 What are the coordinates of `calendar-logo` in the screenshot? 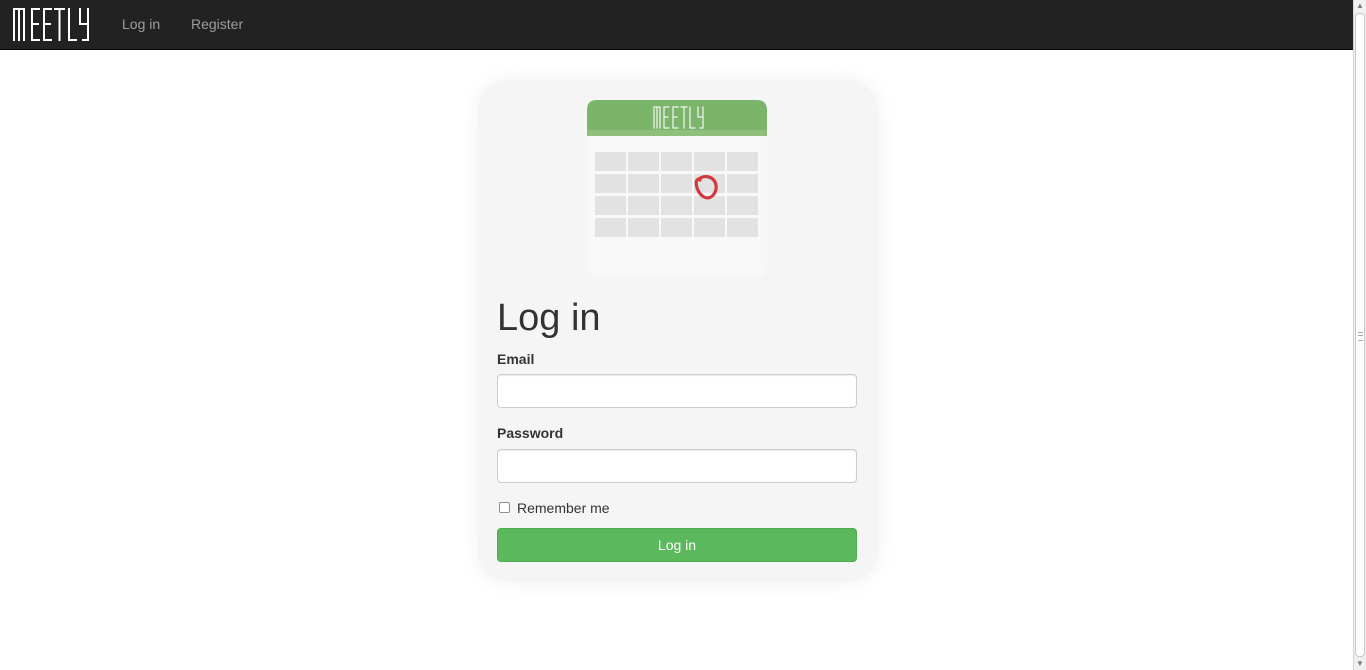 It's located at (677, 189).